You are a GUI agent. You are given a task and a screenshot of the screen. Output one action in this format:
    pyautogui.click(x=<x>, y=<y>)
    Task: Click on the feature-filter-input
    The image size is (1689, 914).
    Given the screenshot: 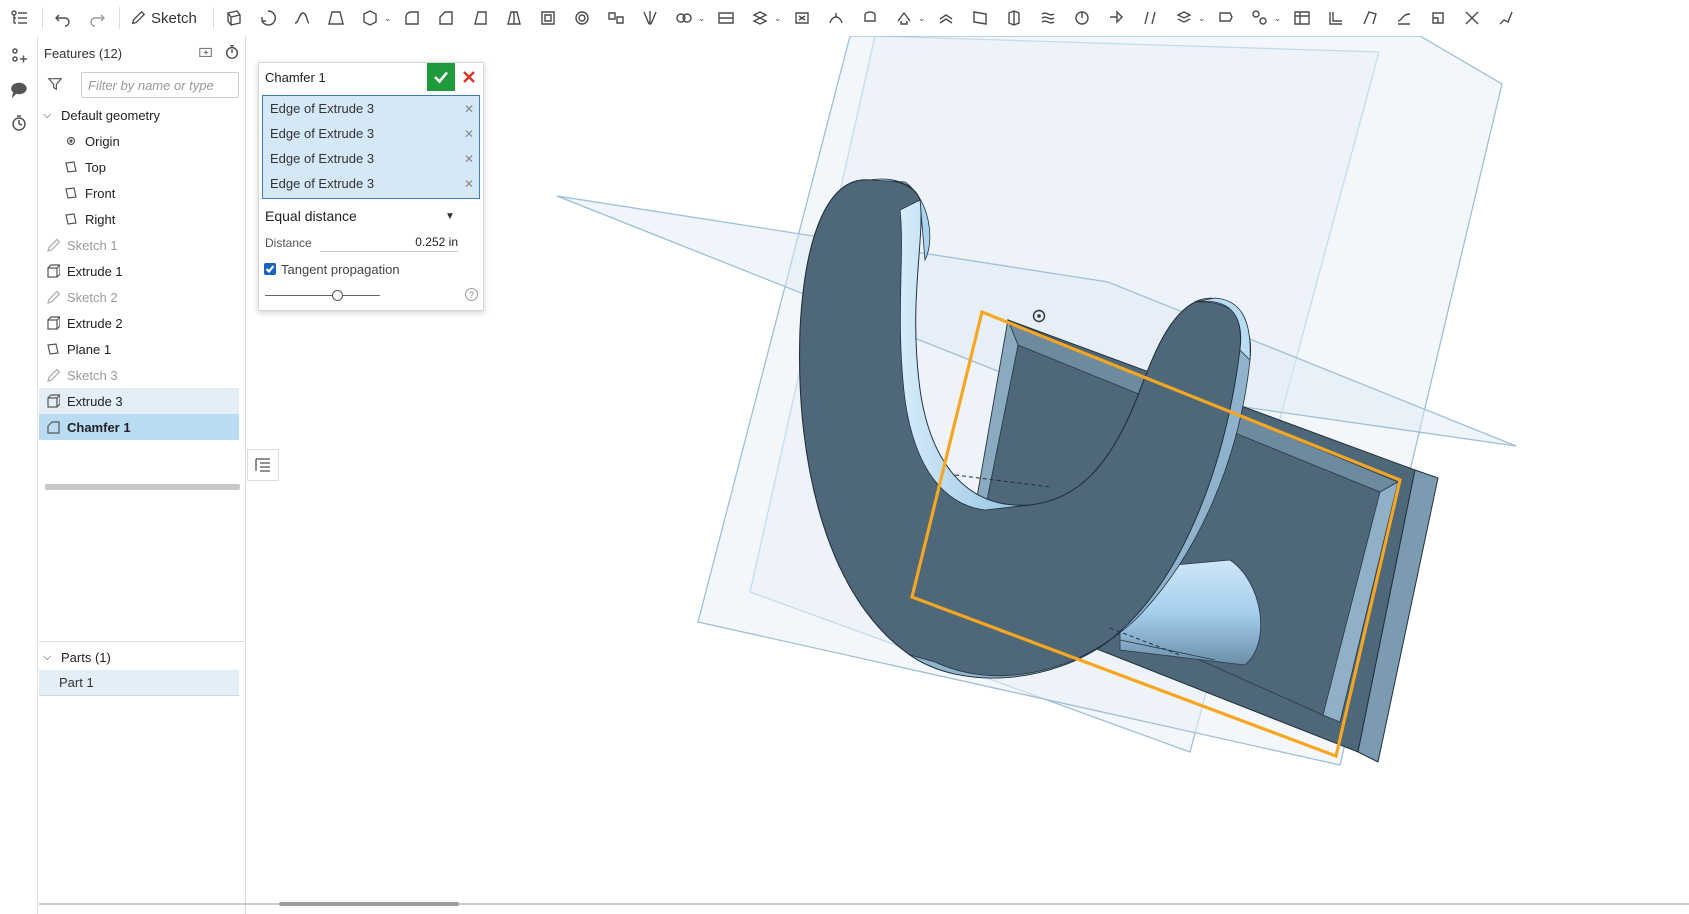 What is the action you would take?
    pyautogui.click(x=160, y=85)
    